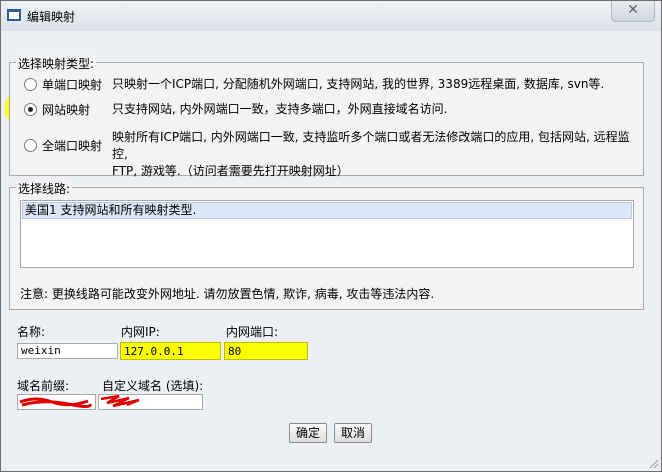 This screenshot has width=662, height=472. Describe the element at coordinates (327, 234) in the screenshot. I see `route-list: 美国1 支持网站和所有映射类型.` at that location.